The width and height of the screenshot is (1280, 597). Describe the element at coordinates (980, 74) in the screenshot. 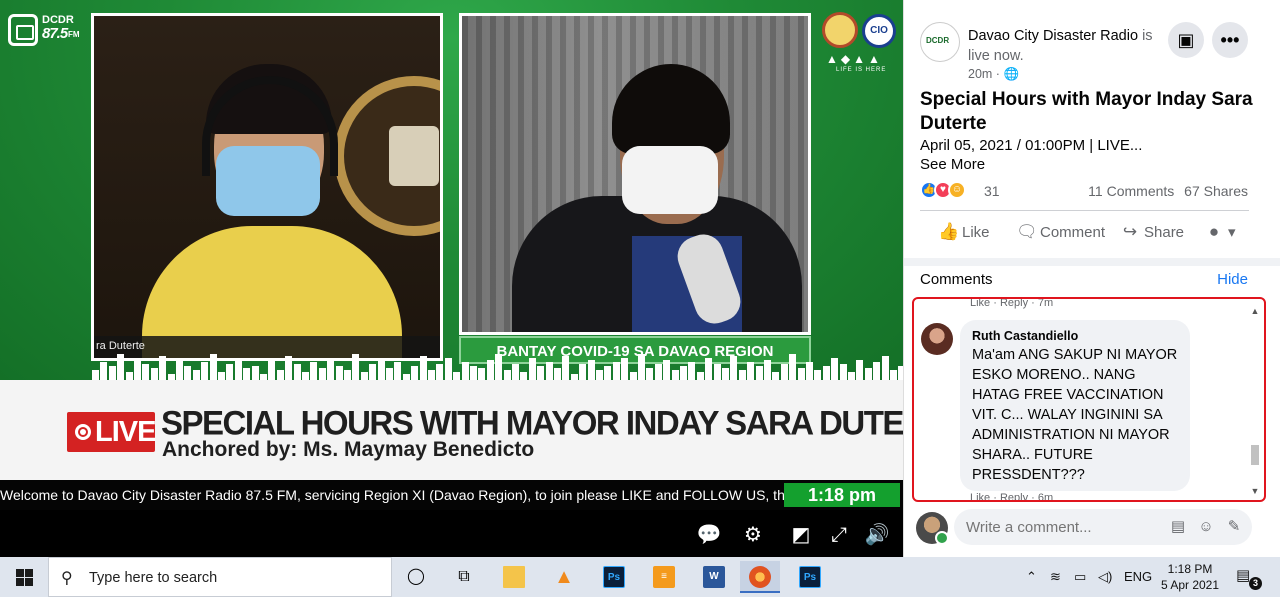

I see `post-time: 20m` at that location.